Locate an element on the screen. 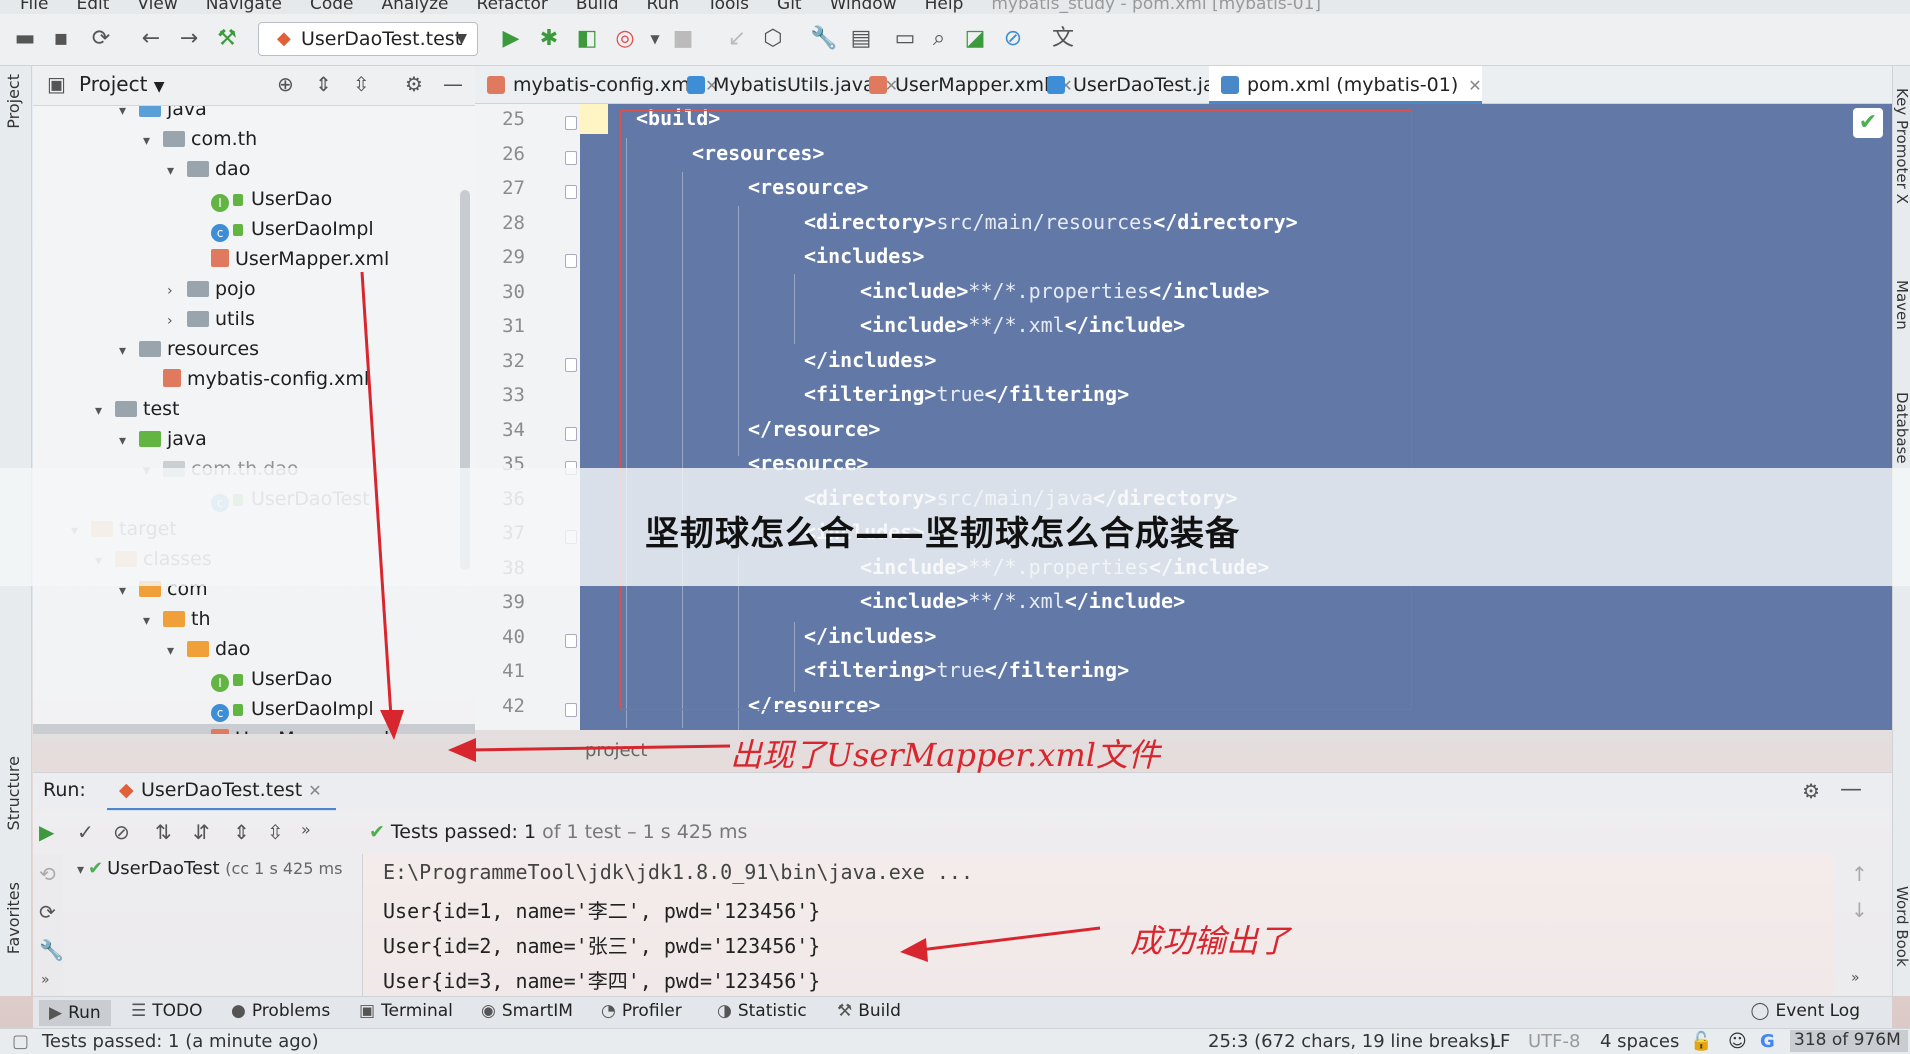  menu-item: Edit is located at coordinates (92, 6).